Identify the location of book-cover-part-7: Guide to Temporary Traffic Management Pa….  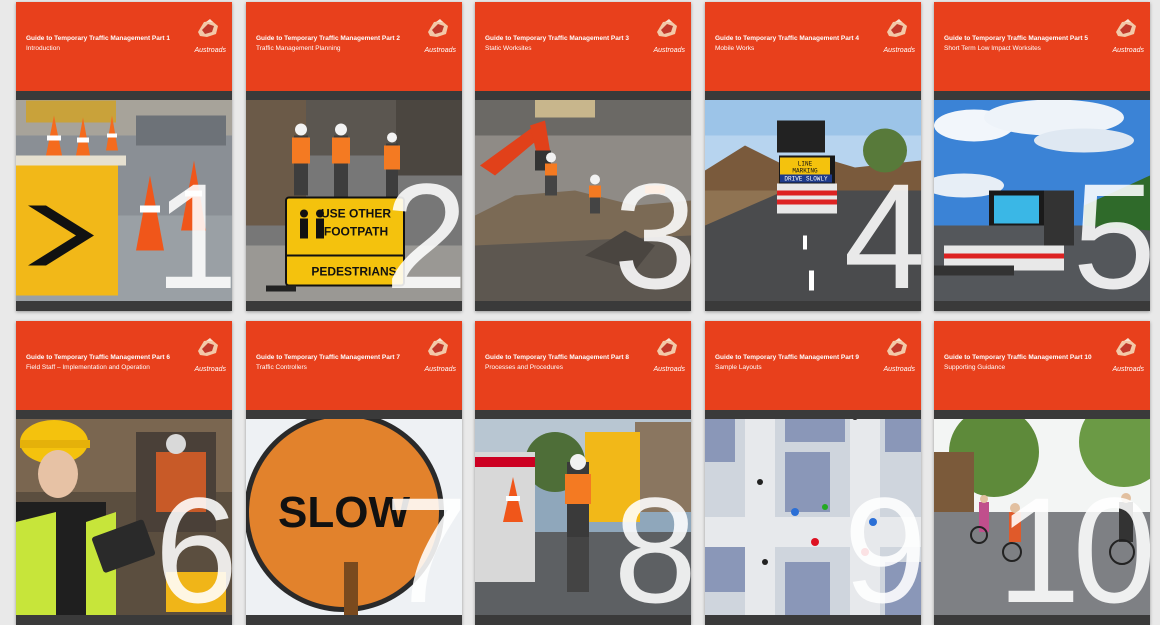
(354, 473).